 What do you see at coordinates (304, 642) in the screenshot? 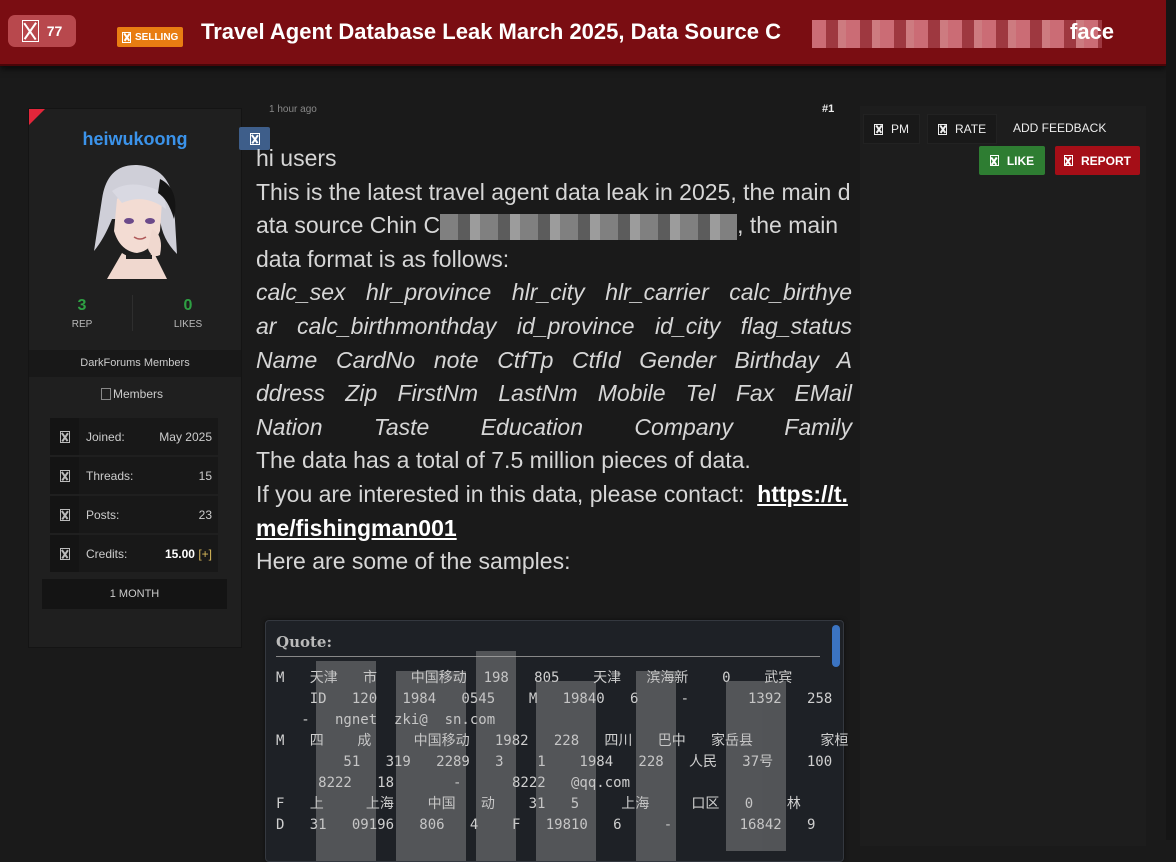
I see `quote-label: Quote:` at bounding box center [304, 642].